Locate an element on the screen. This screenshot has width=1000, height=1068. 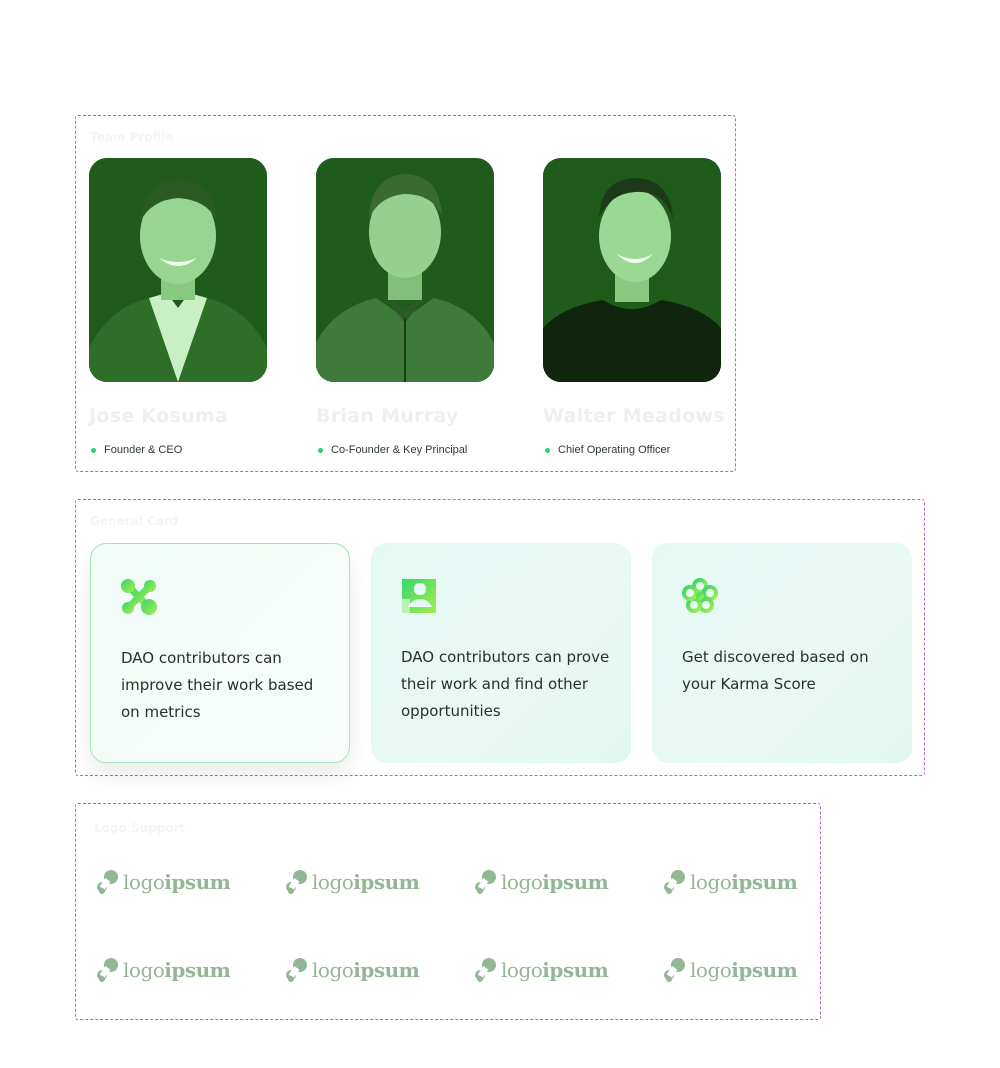
member-role-text: Co-Founder & Key Principal is located at coordinates (399, 450).